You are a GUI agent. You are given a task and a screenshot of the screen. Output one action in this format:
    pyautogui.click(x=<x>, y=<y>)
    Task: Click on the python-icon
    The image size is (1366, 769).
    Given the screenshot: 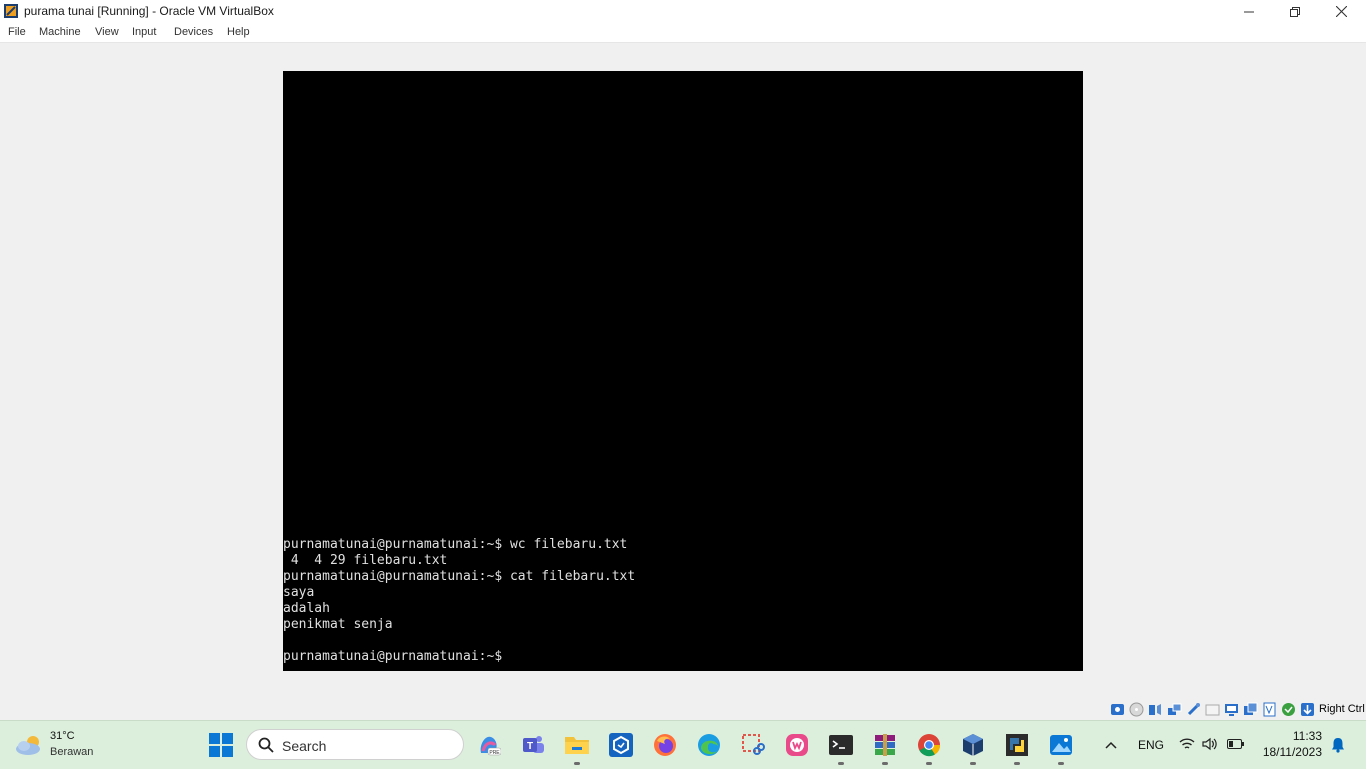 What is the action you would take?
    pyautogui.click(x=1017, y=745)
    